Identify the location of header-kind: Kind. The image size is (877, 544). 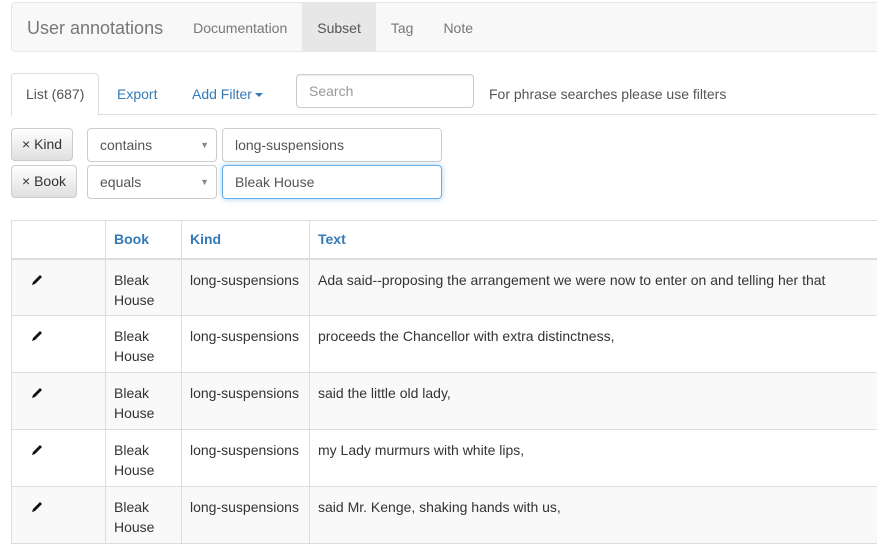
(245, 240).